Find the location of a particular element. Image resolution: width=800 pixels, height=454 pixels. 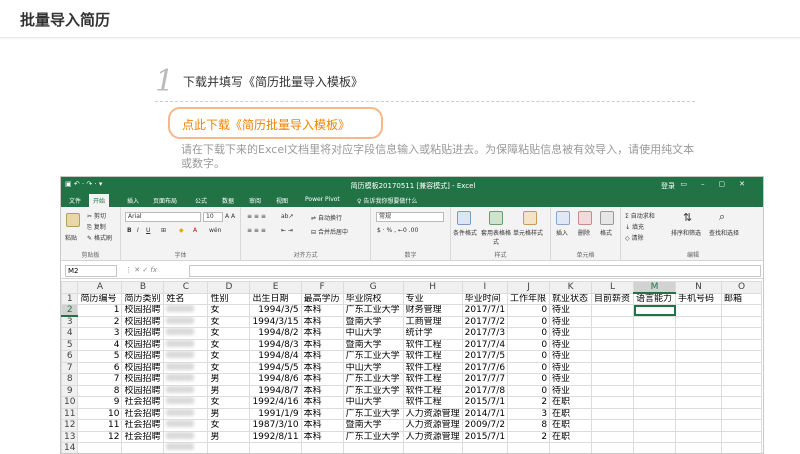

row-header: 3 is located at coordinates (70, 321).